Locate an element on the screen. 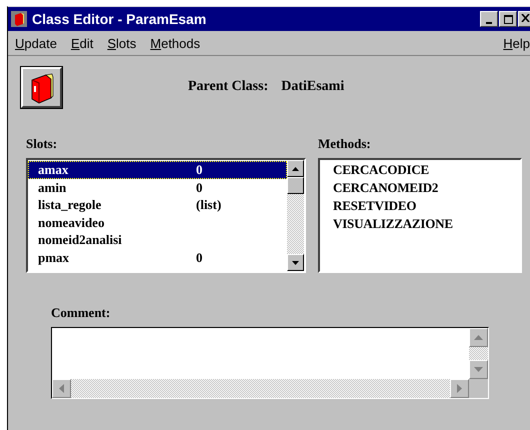  slot-item: nomeid2analisi is located at coordinates (157, 239).